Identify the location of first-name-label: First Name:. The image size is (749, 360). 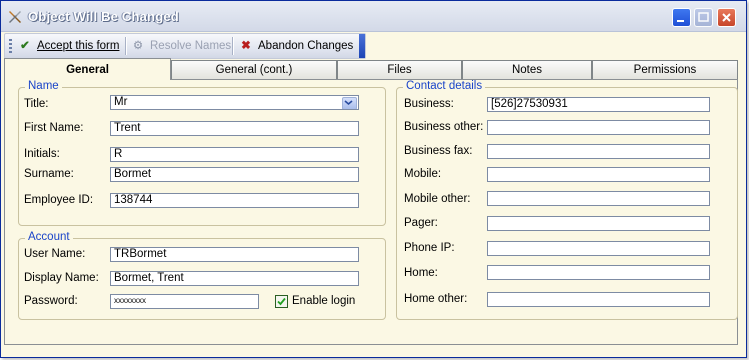
(54, 128).